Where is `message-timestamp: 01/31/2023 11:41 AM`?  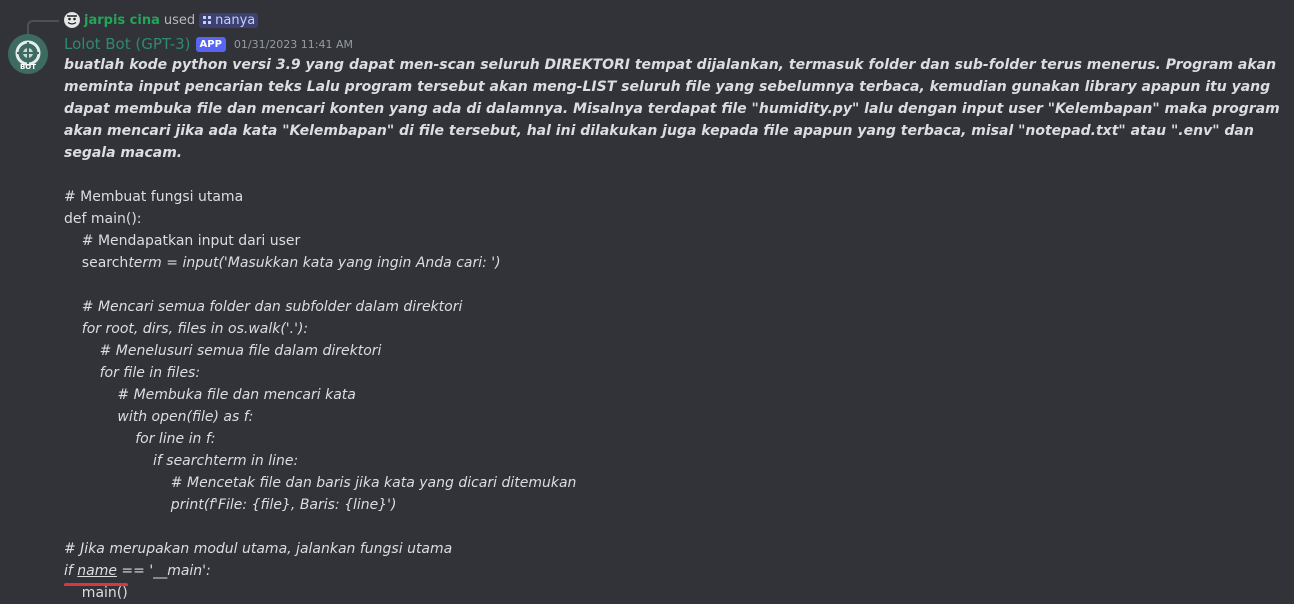 message-timestamp: 01/31/2023 11:41 AM is located at coordinates (293, 44).